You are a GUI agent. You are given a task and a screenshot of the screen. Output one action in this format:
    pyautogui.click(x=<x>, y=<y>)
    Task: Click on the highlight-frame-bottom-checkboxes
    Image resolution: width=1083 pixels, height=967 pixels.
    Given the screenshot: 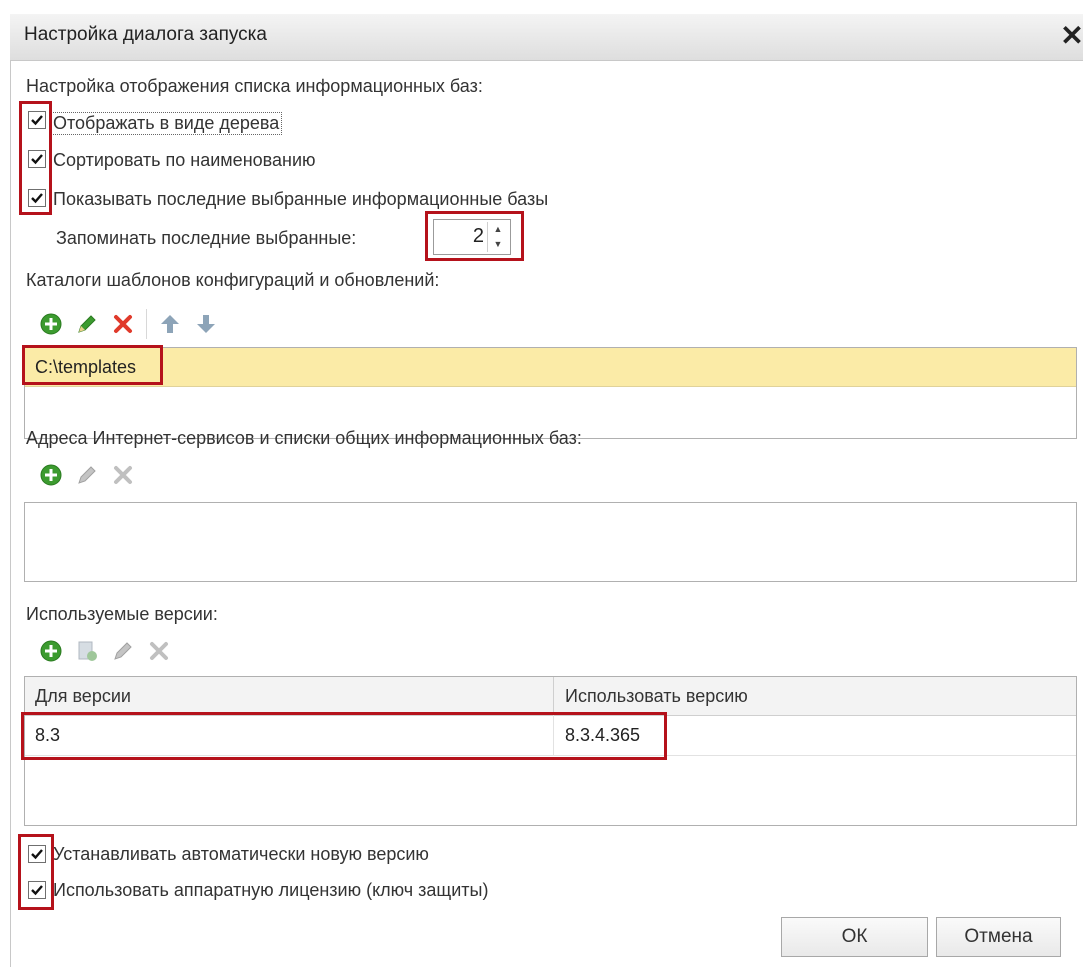 What is the action you would take?
    pyautogui.click(x=36, y=872)
    